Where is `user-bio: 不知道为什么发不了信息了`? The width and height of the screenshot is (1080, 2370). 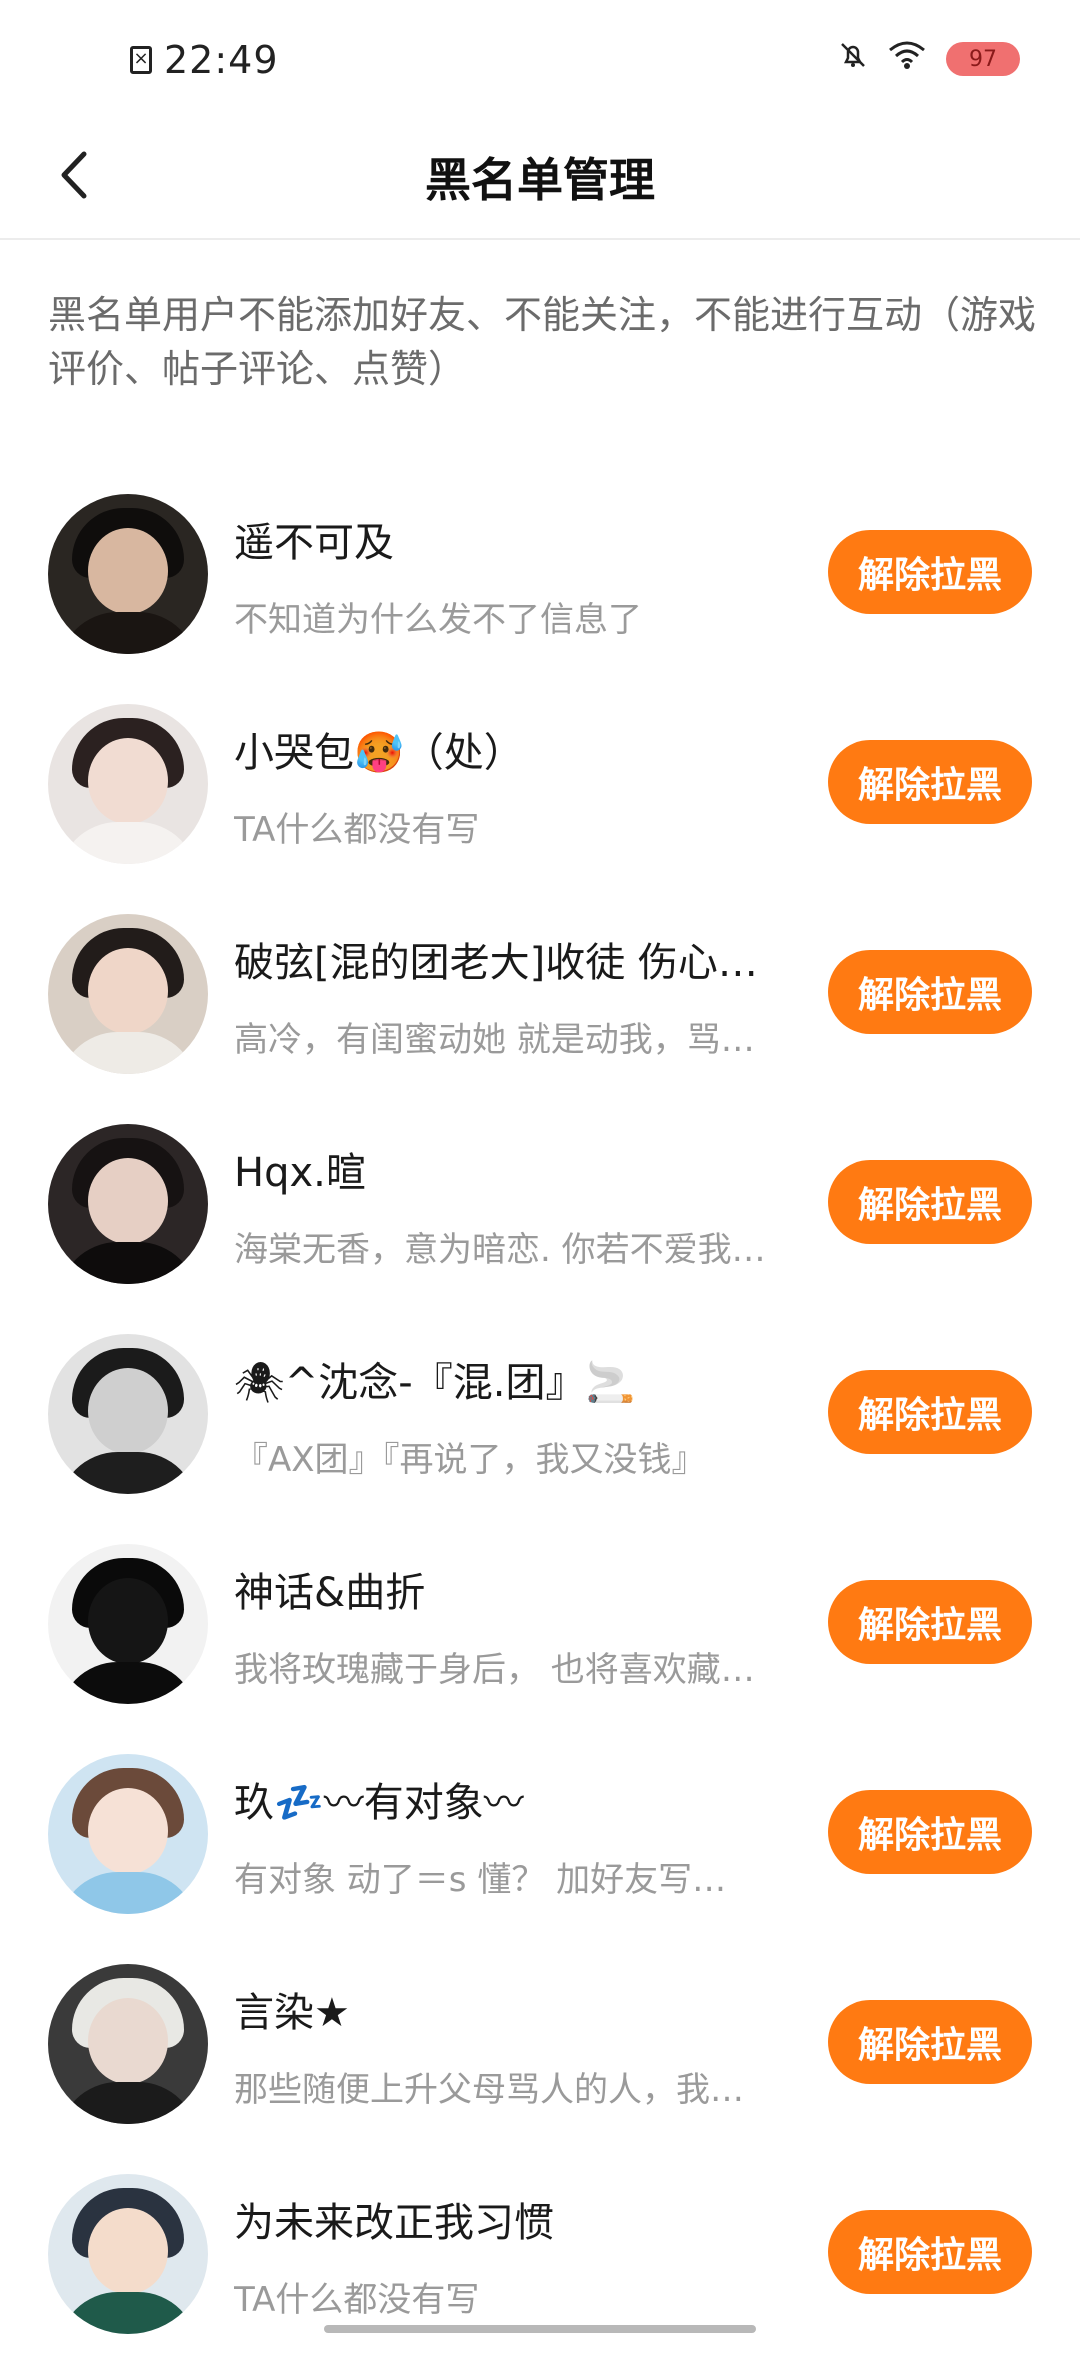
user-bio: 不知道为什么发不了信息了 is located at coordinates (438, 620).